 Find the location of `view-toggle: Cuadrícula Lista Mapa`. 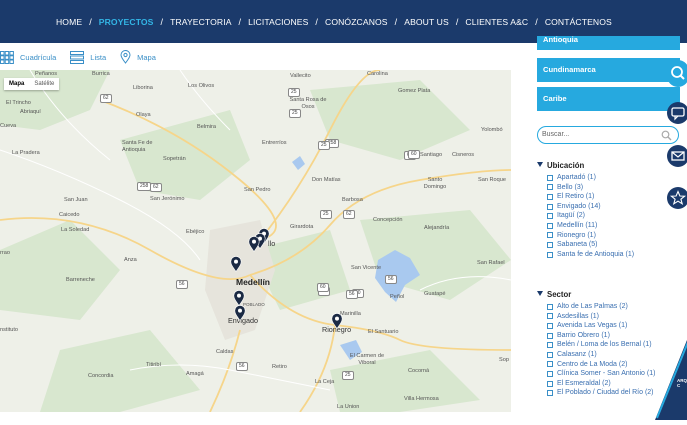

view-toggle: Cuadrícula Lista Mapa is located at coordinates (85, 57).